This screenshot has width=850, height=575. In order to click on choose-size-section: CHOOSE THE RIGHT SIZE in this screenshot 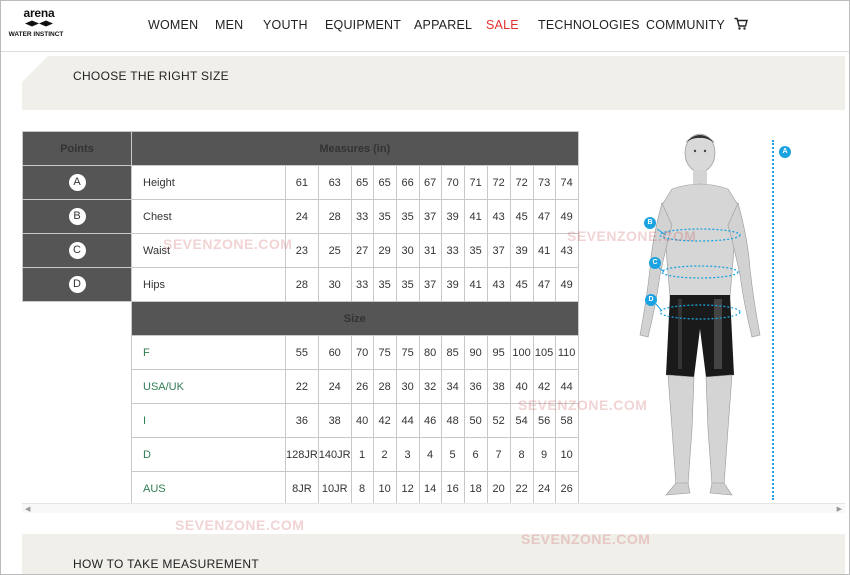, I will do `click(433, 83)`.